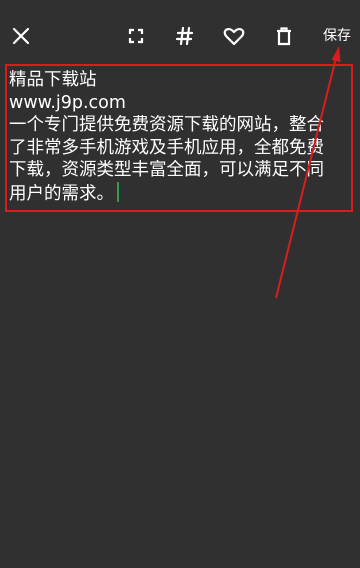 This screenshot has width=360, height=568. I want to click on top-toolbar: 保存, so click(180, 35).